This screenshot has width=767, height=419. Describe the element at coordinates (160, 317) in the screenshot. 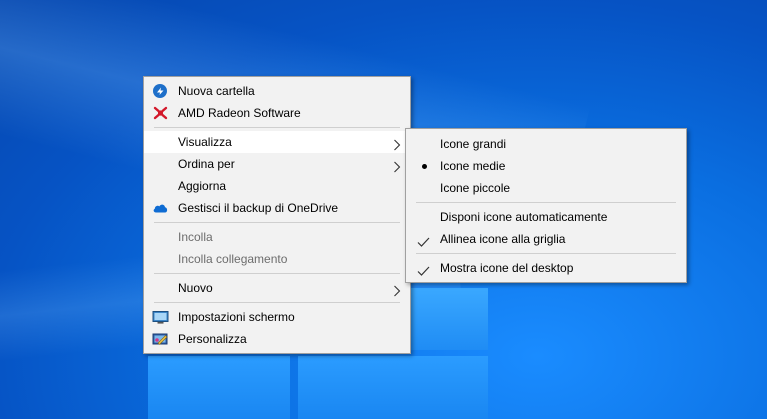

I see `display-settings-icon` at that location.